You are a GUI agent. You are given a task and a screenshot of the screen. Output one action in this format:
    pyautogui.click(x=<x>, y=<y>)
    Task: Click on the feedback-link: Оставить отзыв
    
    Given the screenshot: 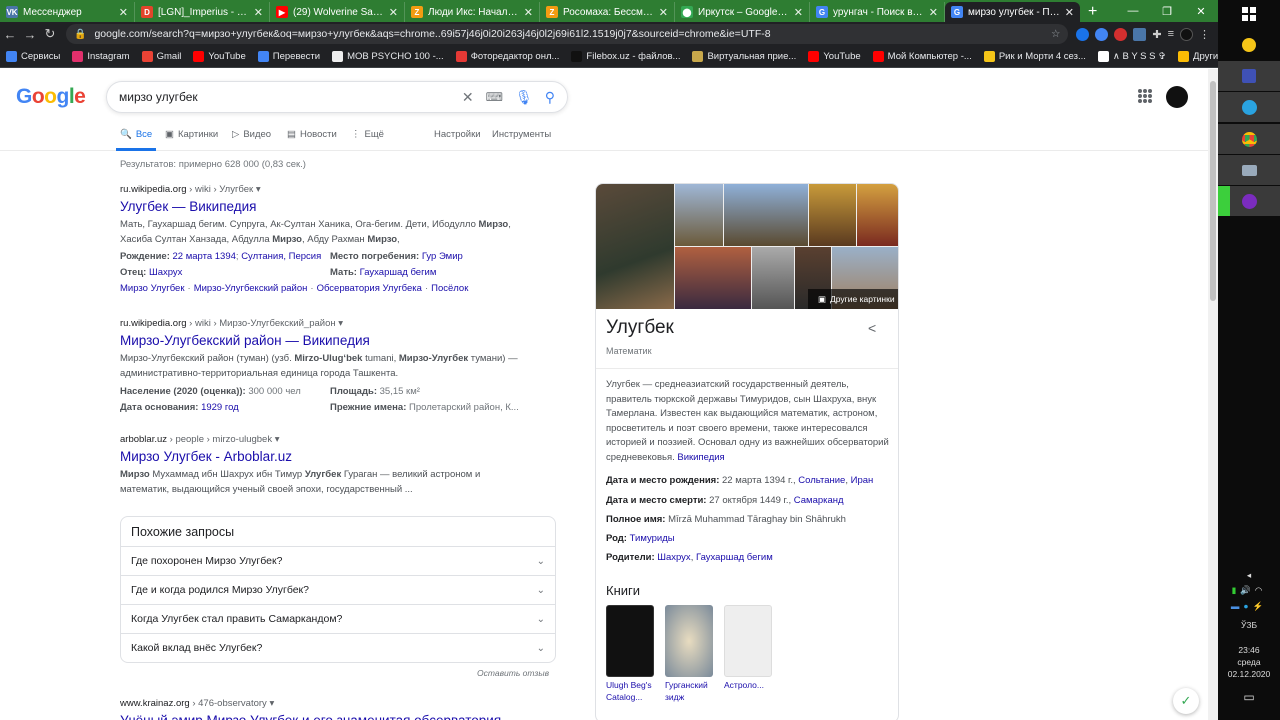 What is the action you would take?
    pyautogui.click(x=513, y=673)
    